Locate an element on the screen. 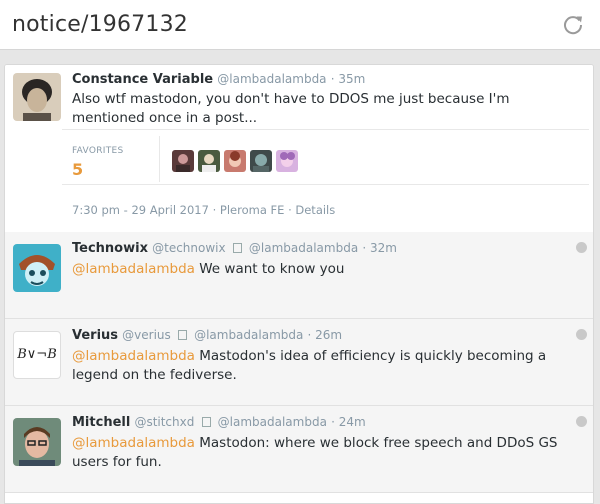 The image size is (600, 504). author-handle: @verius is located at coordinates (146, 335).